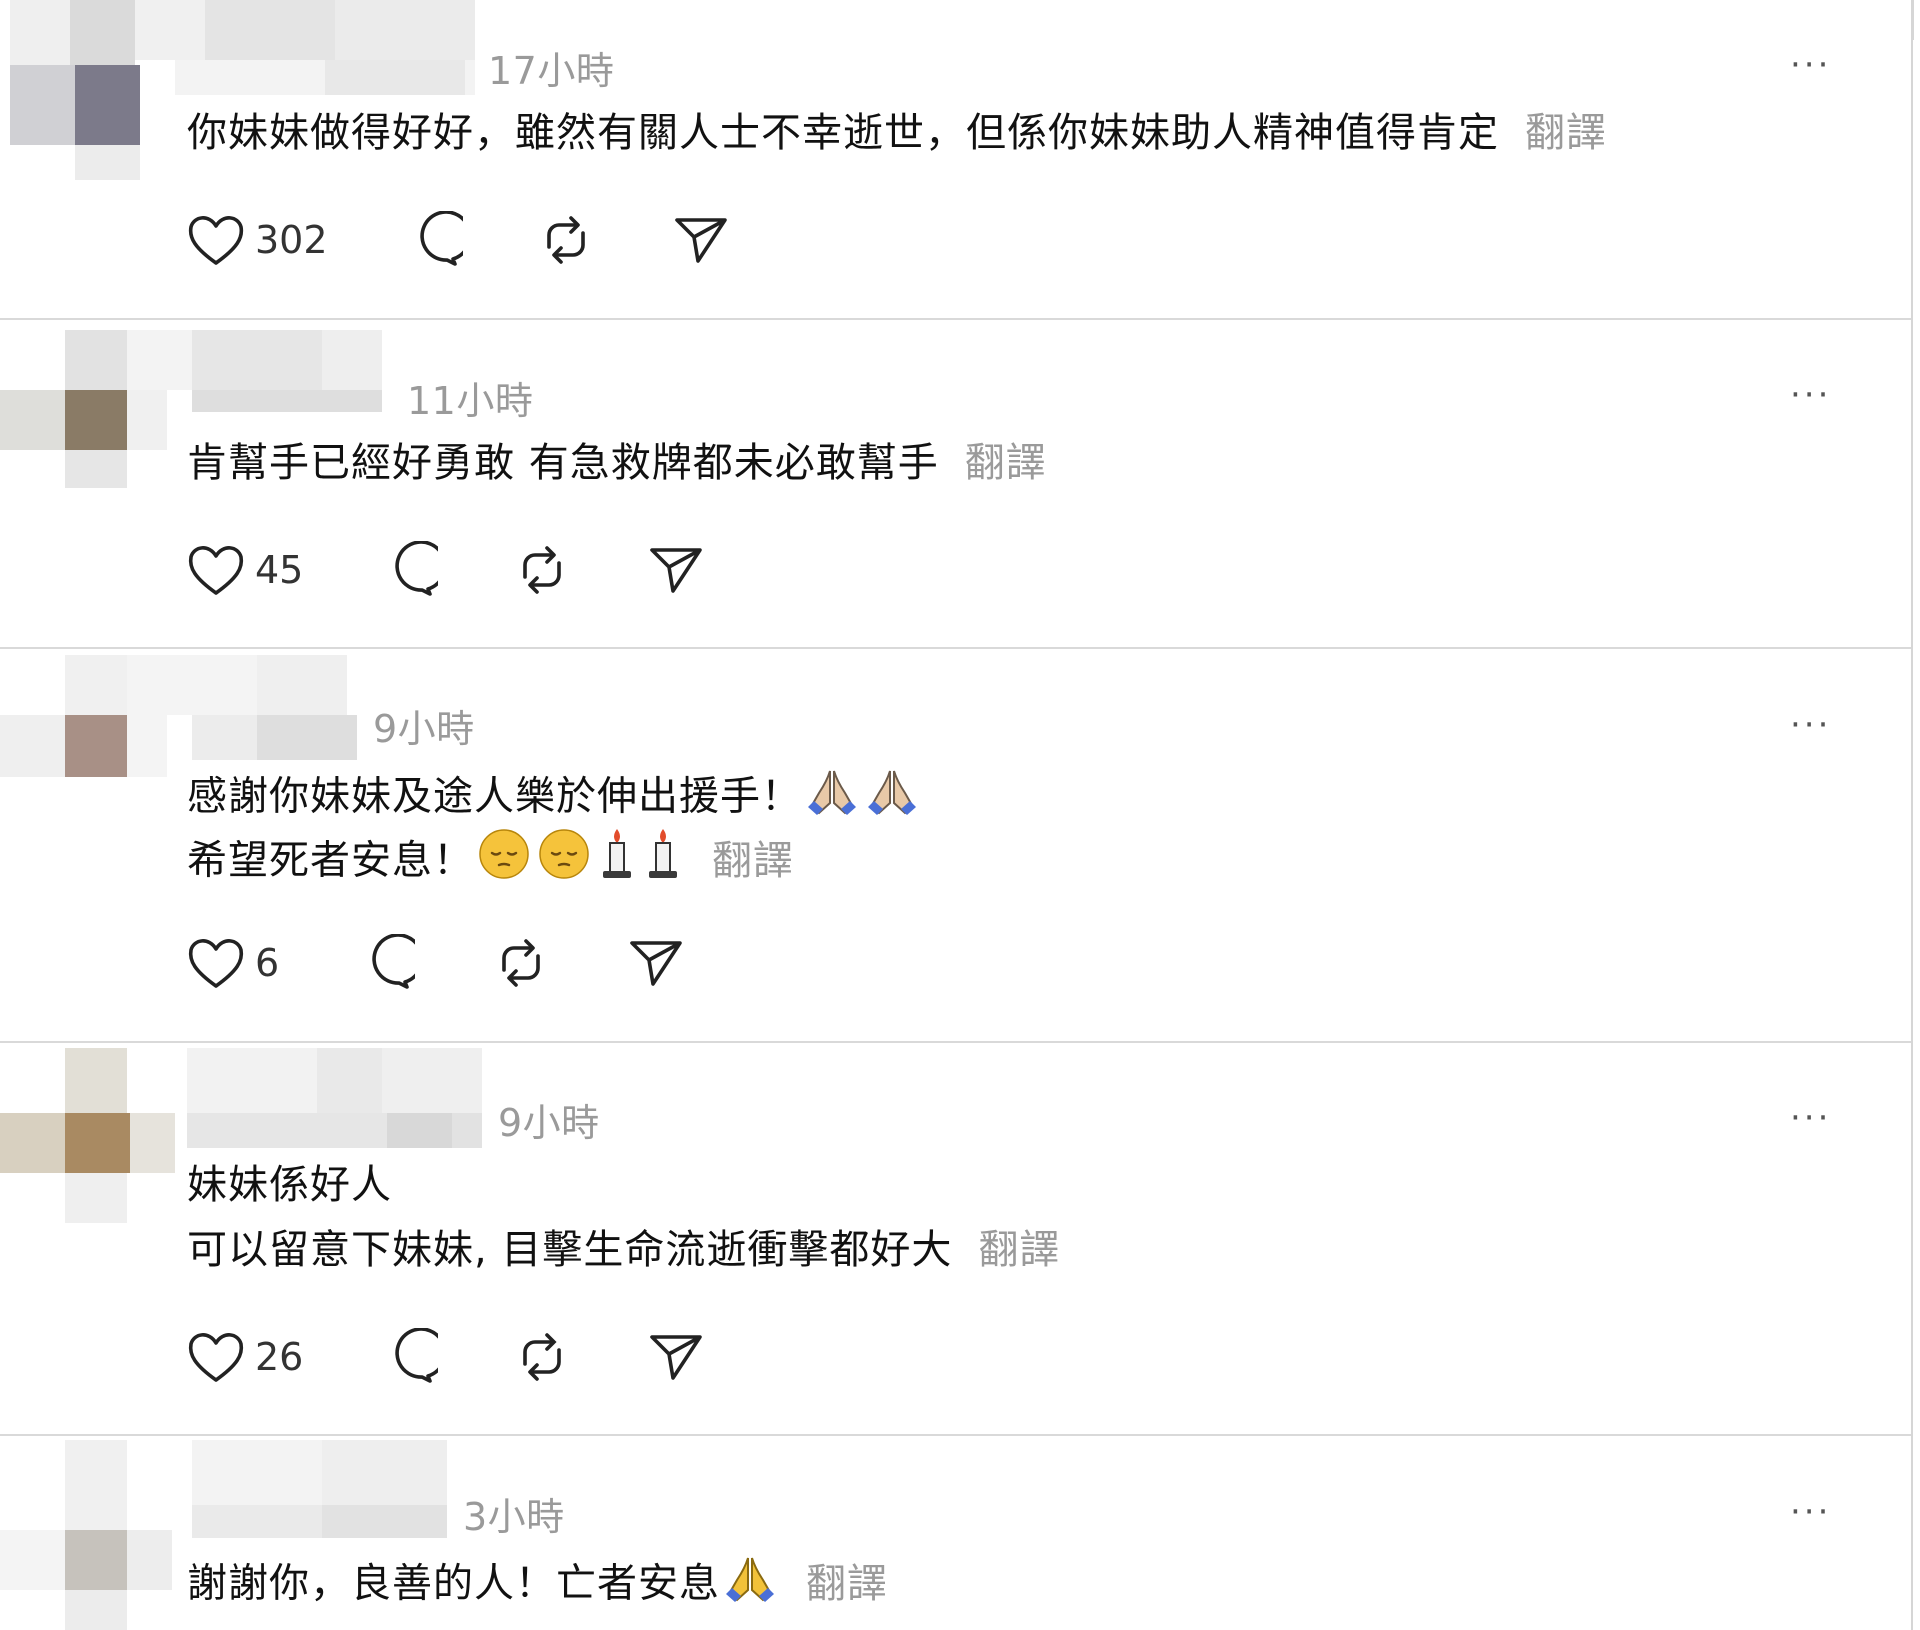 The width and height of the screenshot is (1920, 1630). Describe the element at coordinates (245, 1357) in the screenshot. I see `like-button: 26` at that location.